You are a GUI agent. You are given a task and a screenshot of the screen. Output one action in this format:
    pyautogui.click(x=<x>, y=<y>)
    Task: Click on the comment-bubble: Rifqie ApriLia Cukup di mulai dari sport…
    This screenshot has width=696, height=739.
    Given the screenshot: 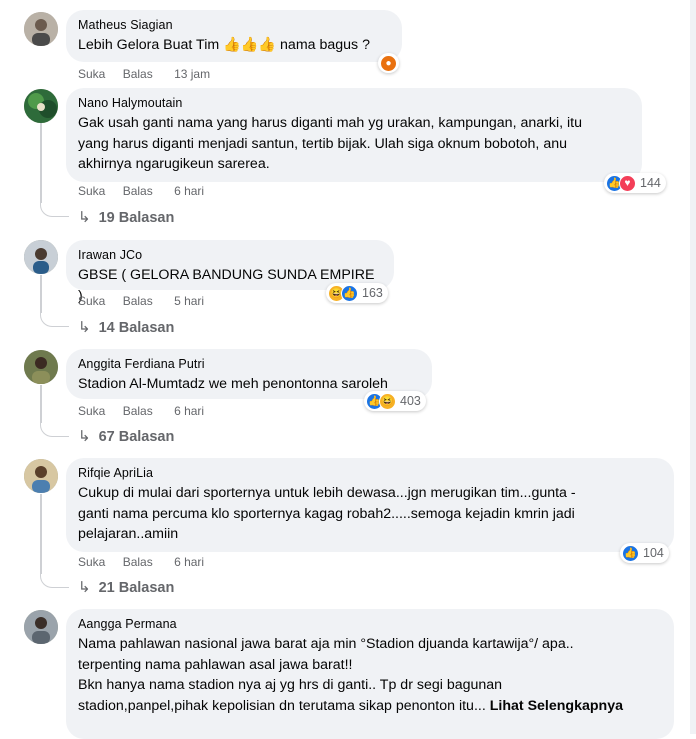 What is the action you would take?
    pyautogui.click(x=370, y=505)
    